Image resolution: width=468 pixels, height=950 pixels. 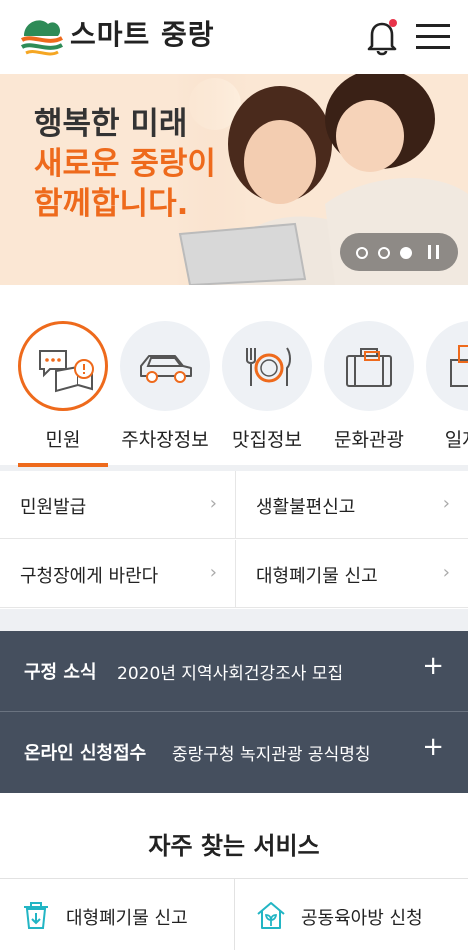 What do you see at coordinates (369, 440) in the screenshot?
I see `tab-label: 문화관광` at bounding box center [369, 440].